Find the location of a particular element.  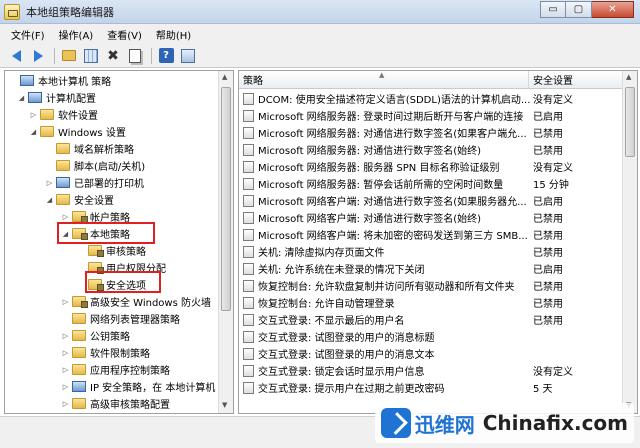

table-row: Microsoft 网络服务器: 对通信进行数字签名(如果客户端允... 已禁用 is located at coordinates (431, 132).